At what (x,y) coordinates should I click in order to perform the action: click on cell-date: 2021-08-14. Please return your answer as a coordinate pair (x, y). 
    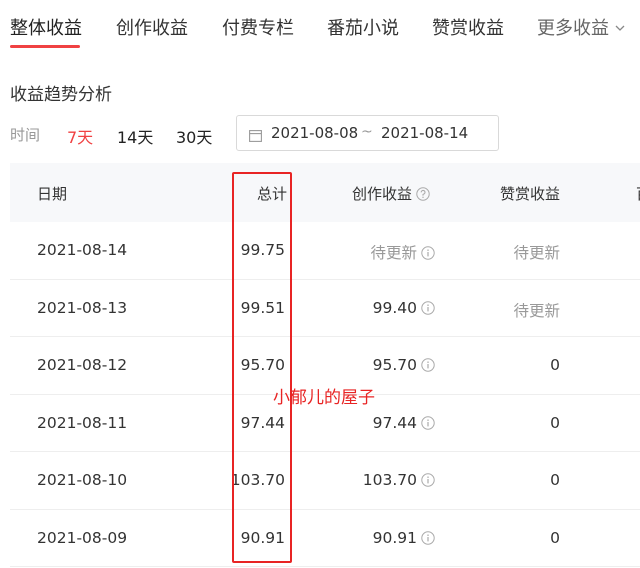
    Looking at the image, I should click on (82, 250).